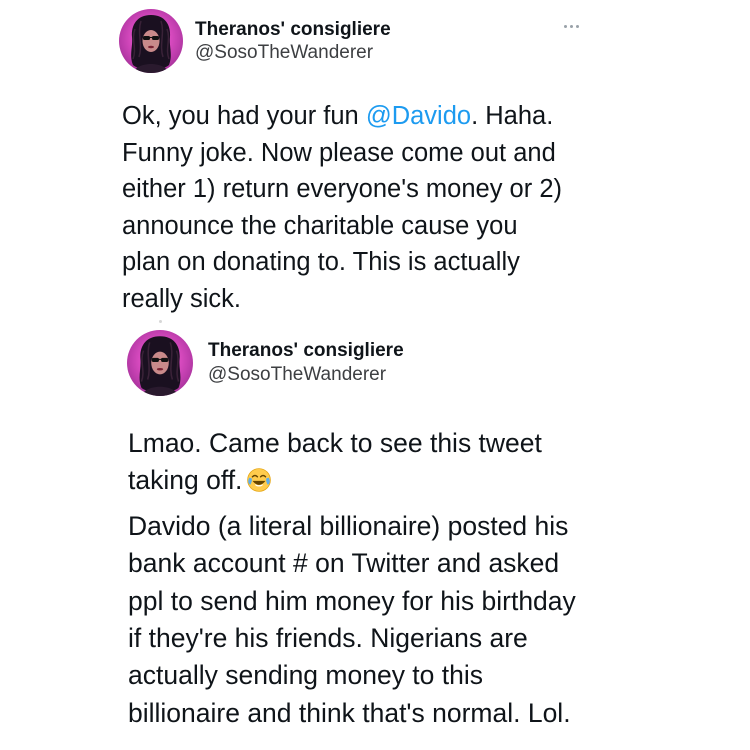 The height and width of the screenshot is (750, 750). I want to click on tweet-text-line: announce the charitable cause you, so click(320, 225).